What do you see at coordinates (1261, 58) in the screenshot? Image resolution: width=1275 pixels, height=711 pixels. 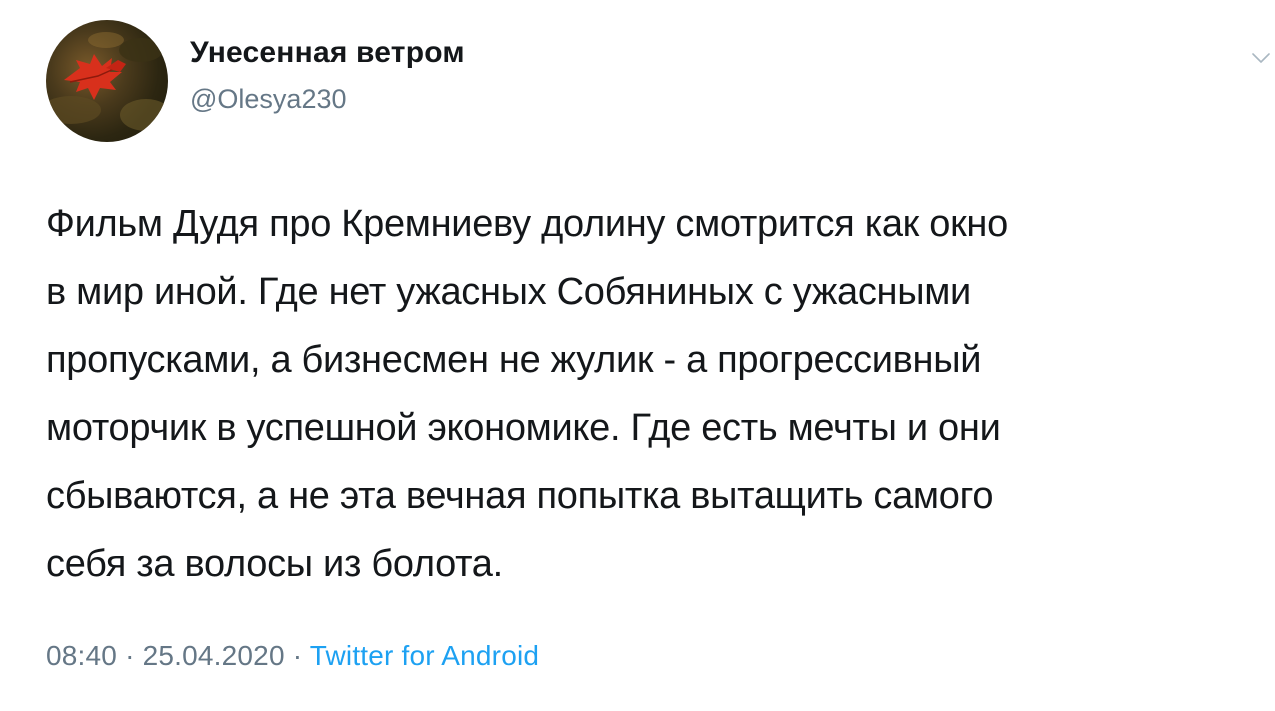 I see `chevron-down-icon` at bounding box center [1261, 58].